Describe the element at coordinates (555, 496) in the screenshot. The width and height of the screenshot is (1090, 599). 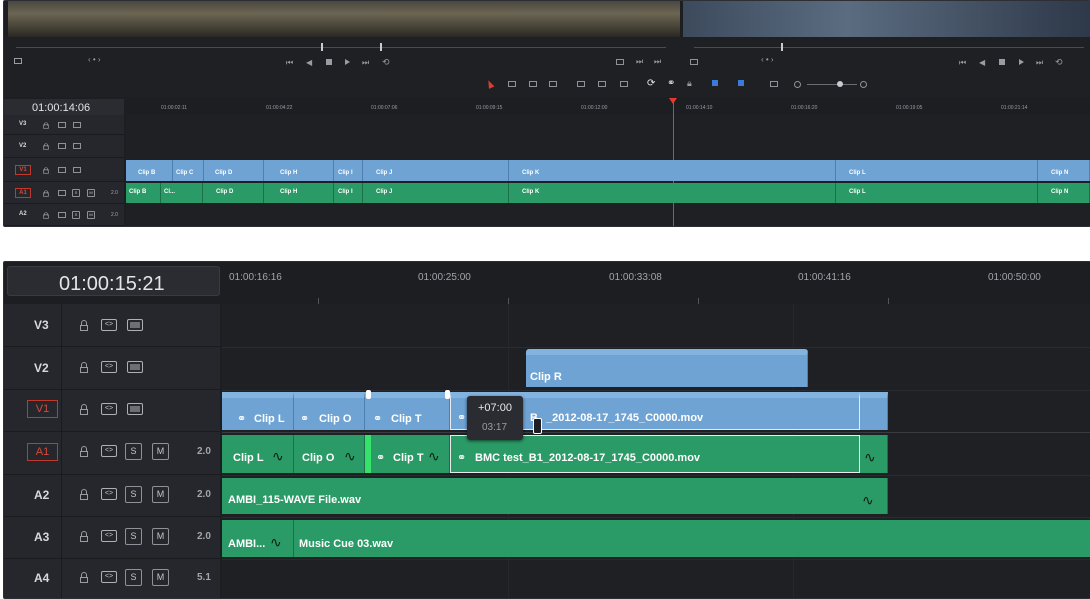
I see `audio-clip-ambi: AMBI_115-WAVE File.wav ∿` at that location.